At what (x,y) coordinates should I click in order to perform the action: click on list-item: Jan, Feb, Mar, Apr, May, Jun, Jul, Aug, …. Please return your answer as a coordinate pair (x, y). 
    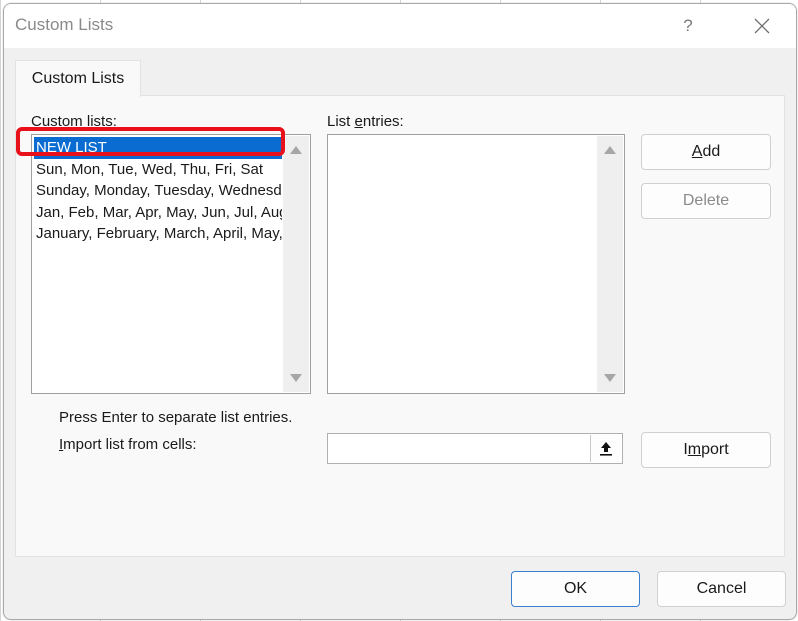
    Looking at the image, I should click on (158, 213).